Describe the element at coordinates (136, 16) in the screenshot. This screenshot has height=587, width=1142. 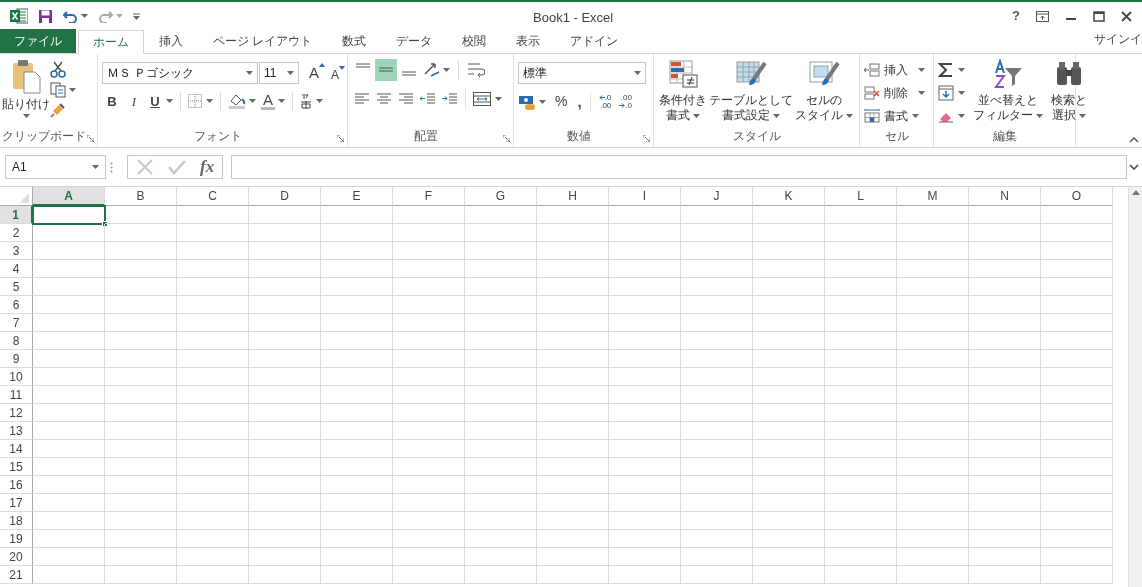
I see `customize-toolbar-icon` at that location.